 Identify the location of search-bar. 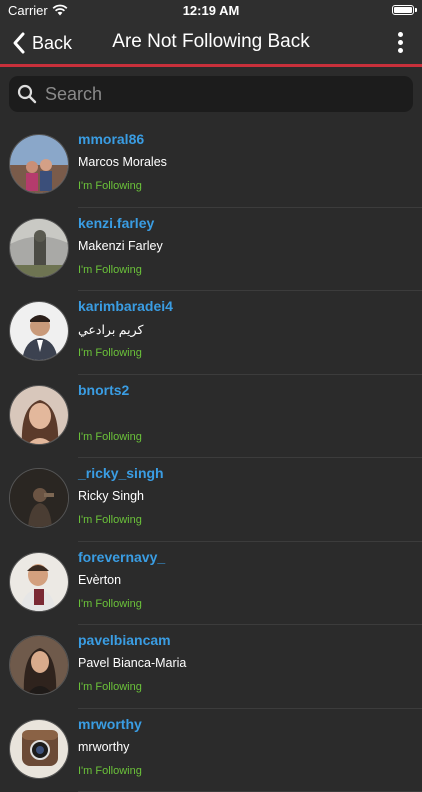
(211, 94).